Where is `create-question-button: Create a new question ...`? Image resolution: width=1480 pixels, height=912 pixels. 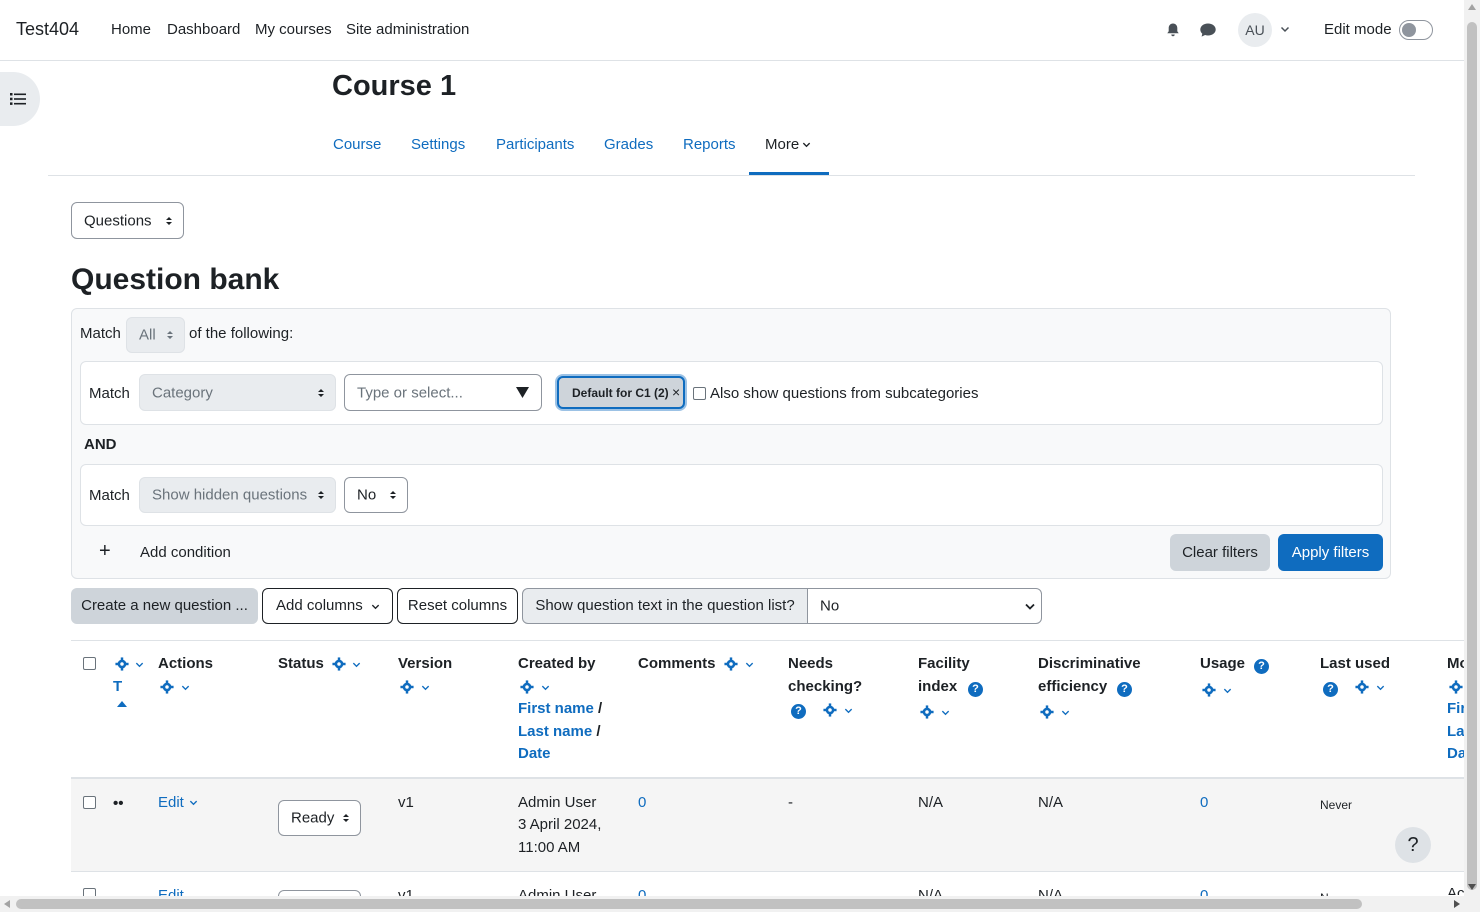 create-question-button: Create a new question ... is located at coordinates (164, 606).